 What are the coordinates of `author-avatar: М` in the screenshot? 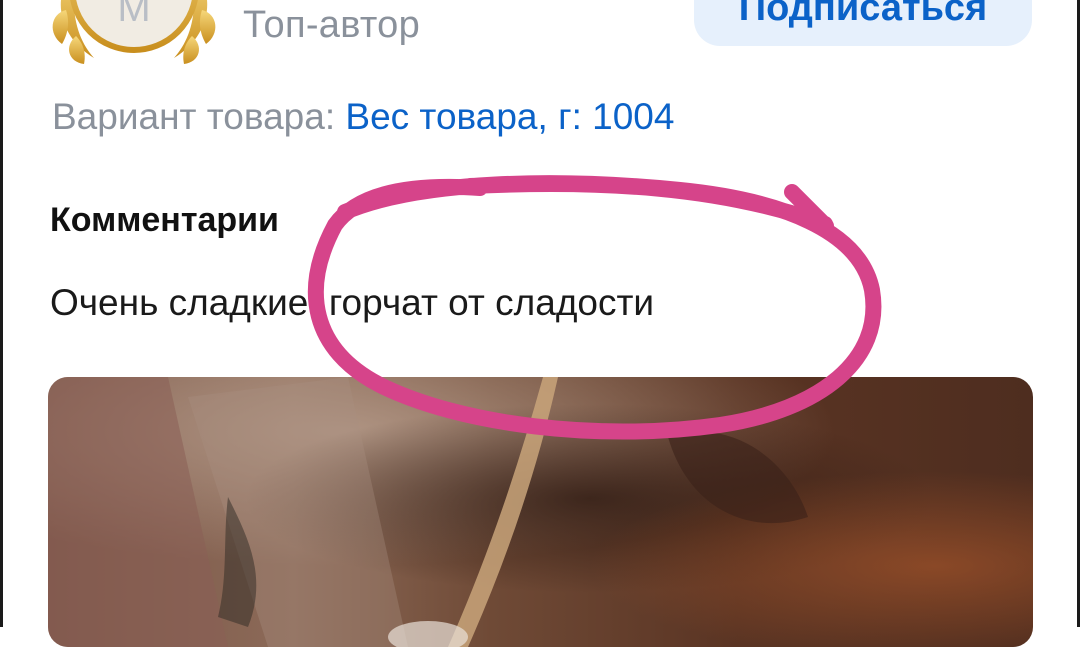 It's located at (134, 33).